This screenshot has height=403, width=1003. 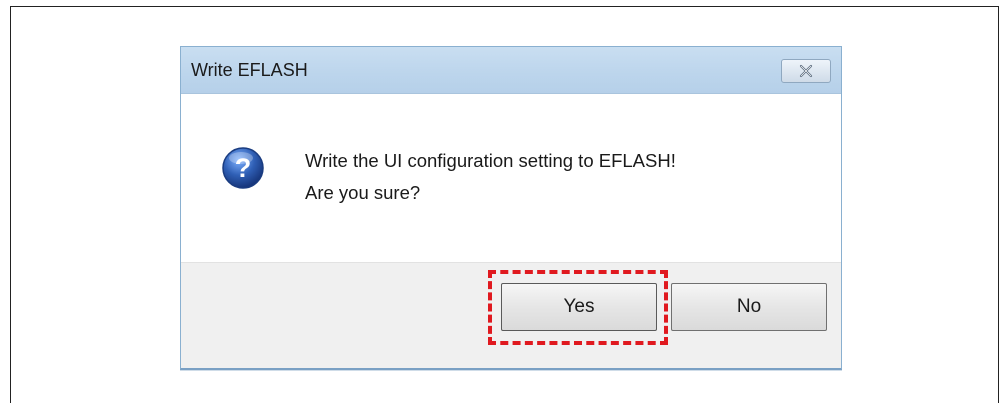 I want to click on dialog-title: Write EFLASH, so click(x=249, y=70).